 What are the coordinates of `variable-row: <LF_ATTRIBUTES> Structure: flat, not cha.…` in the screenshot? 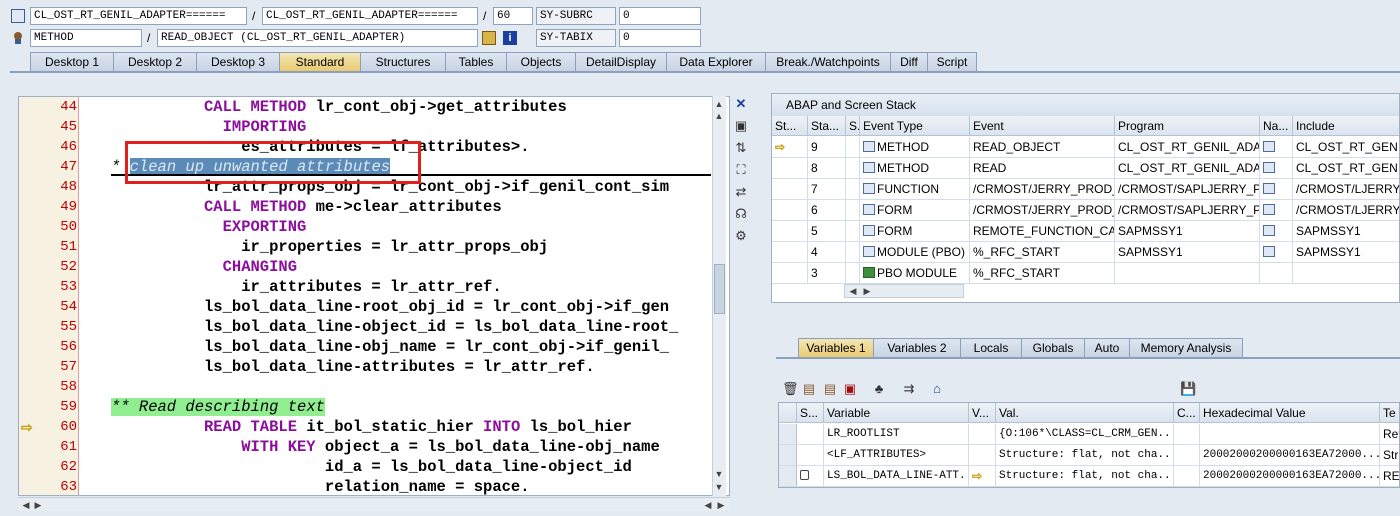 It's located at (1089, 455).